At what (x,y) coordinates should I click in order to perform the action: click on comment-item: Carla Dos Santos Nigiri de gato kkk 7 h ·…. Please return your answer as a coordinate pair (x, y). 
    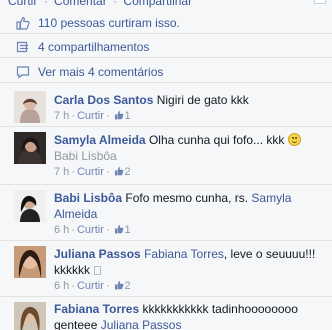
    Looking at the image, I should click on (166, 106).